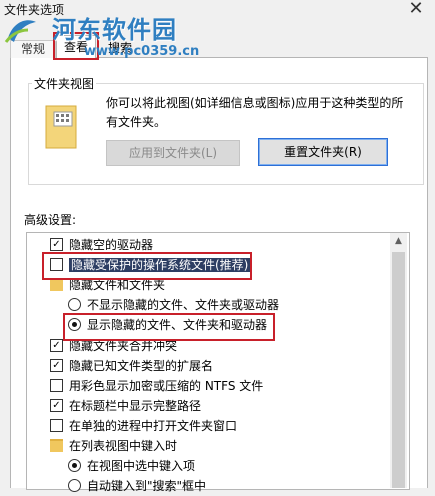  Describe the element at coordinates (147, 486) in the screenshot. I see `setting-label: 自动键入到"搜索"框中` at that location.